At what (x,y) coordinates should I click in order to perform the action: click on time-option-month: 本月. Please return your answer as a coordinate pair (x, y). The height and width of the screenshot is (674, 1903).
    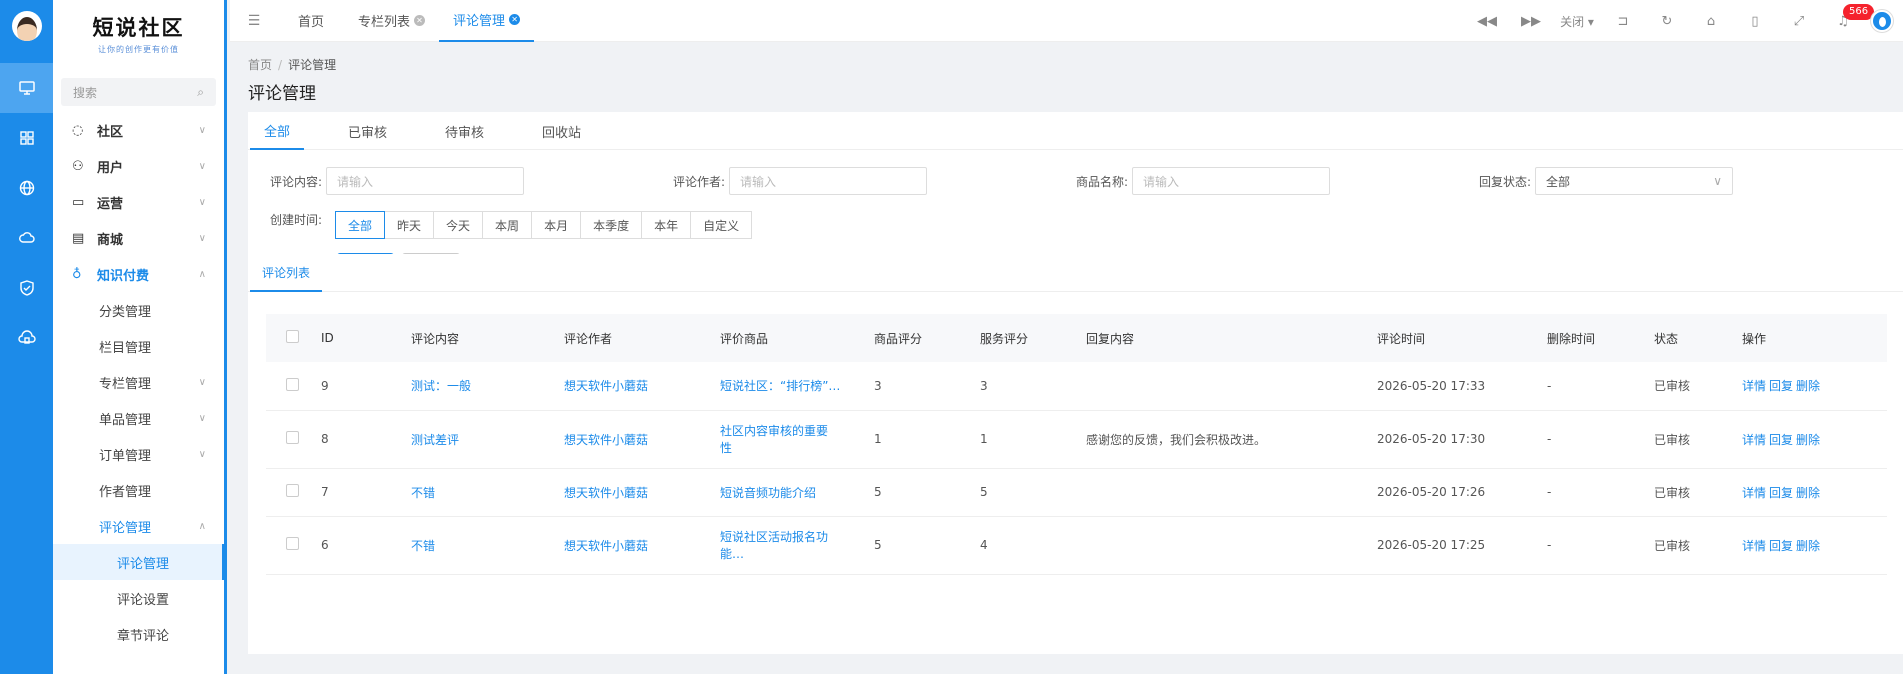
    Looking at the image, I should click on (556, 225).